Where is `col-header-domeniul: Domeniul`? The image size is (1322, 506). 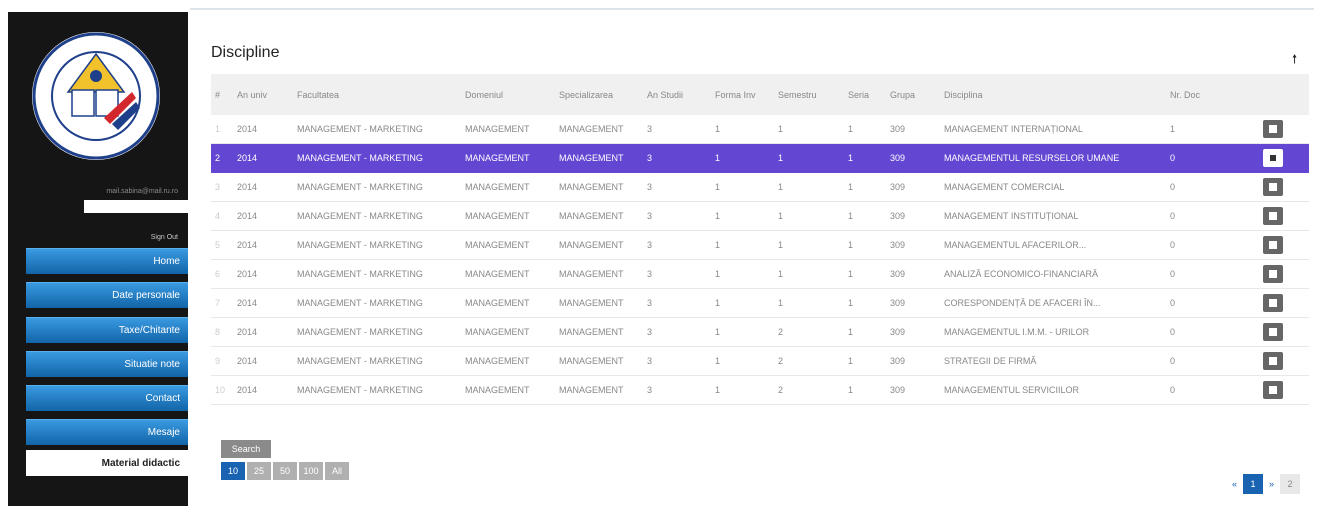
col-header-domeniul: Domeniul is located at coordinates (508, 94).